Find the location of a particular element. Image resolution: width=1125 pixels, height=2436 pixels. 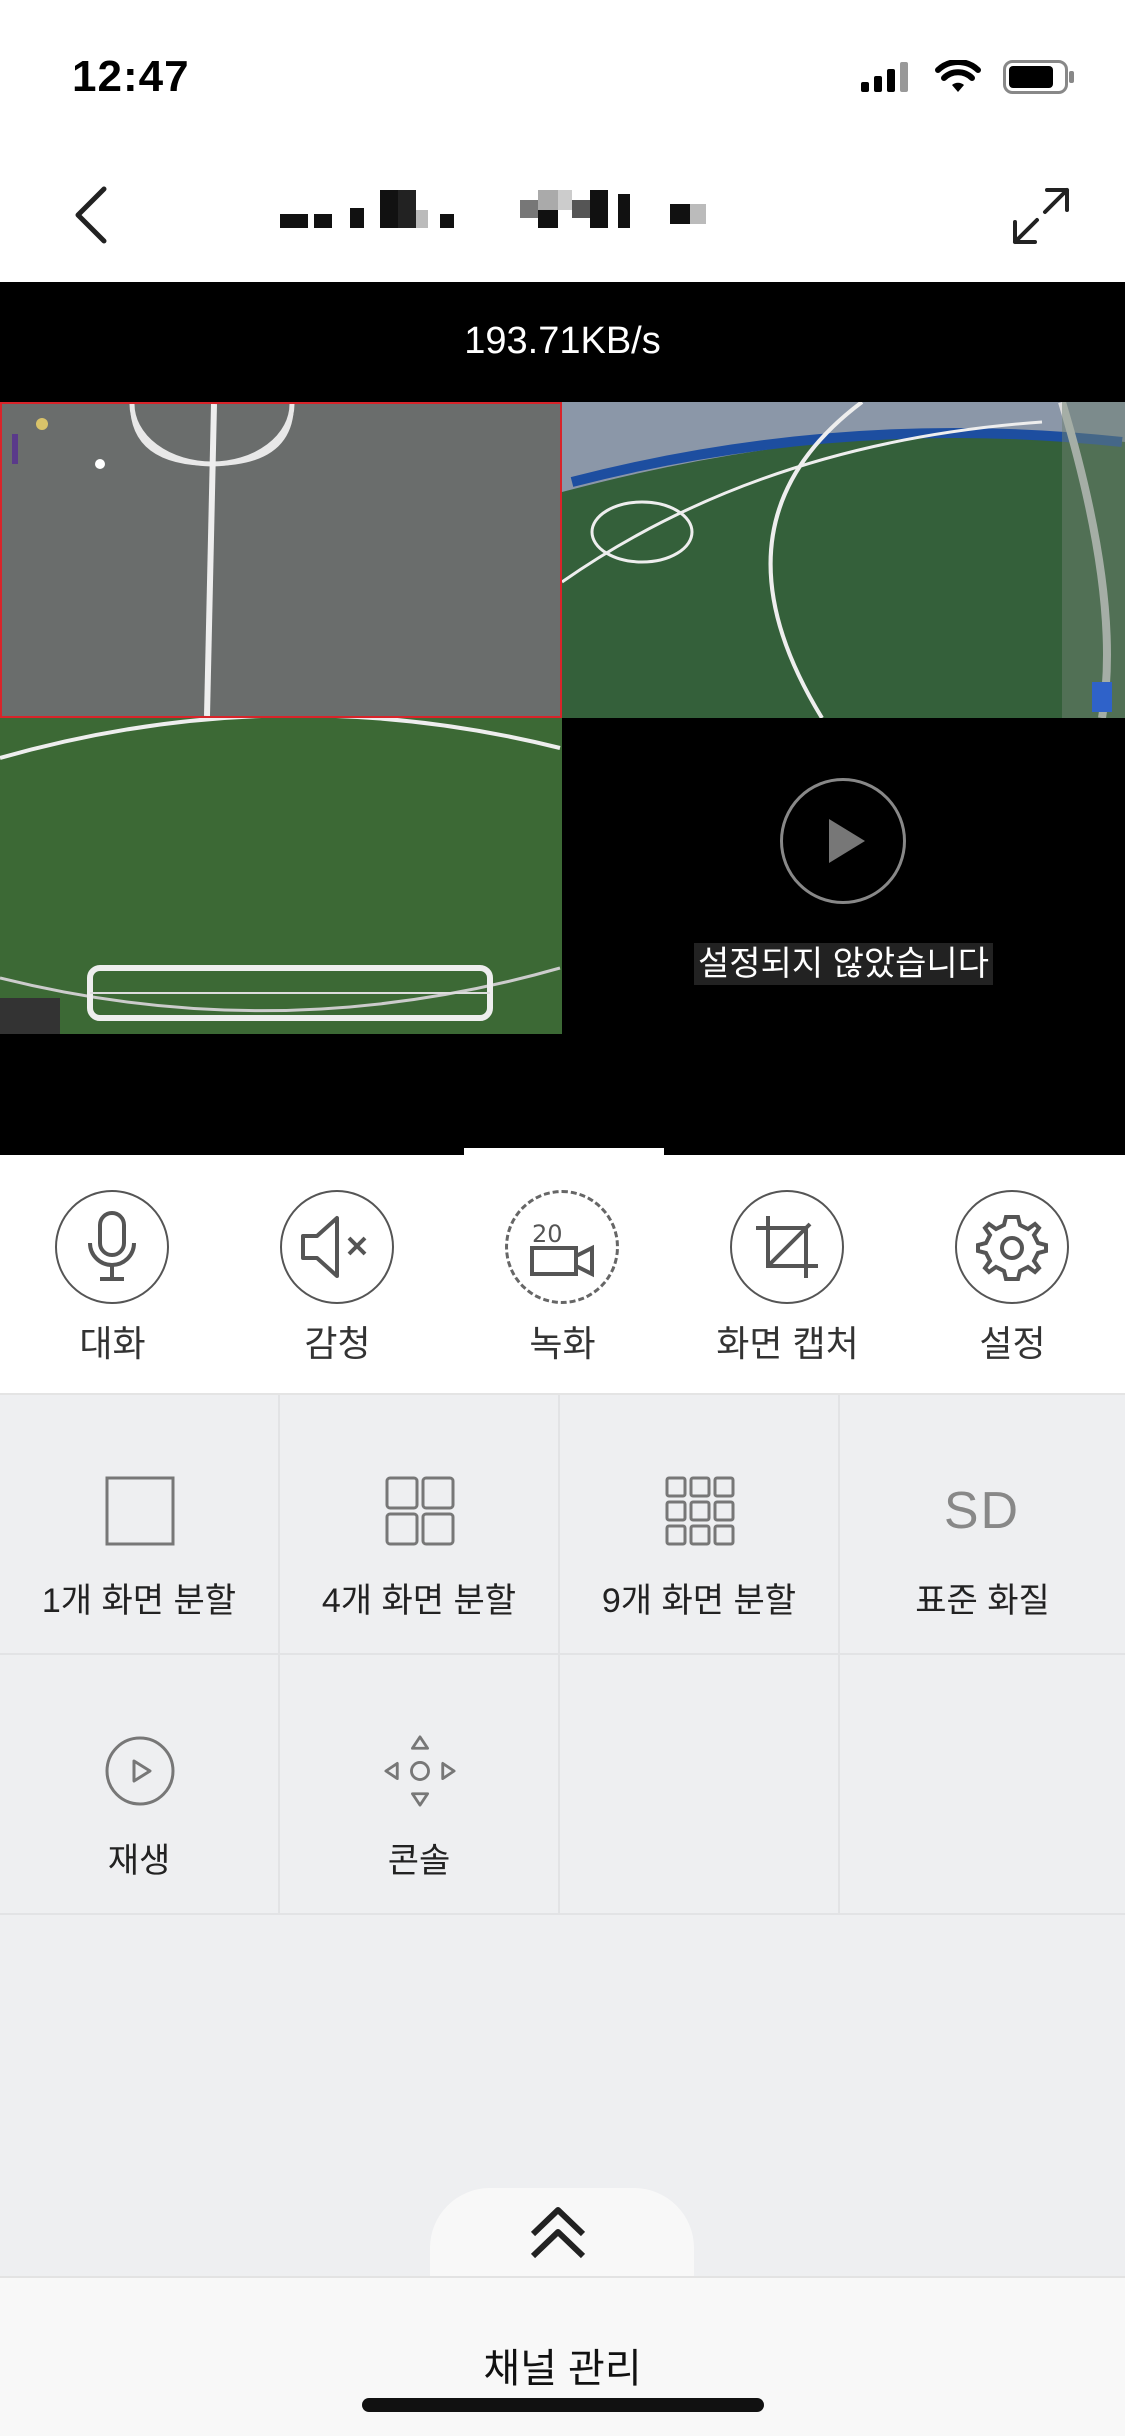

tool-label: 대화 is located at coordinates (112, 1343).